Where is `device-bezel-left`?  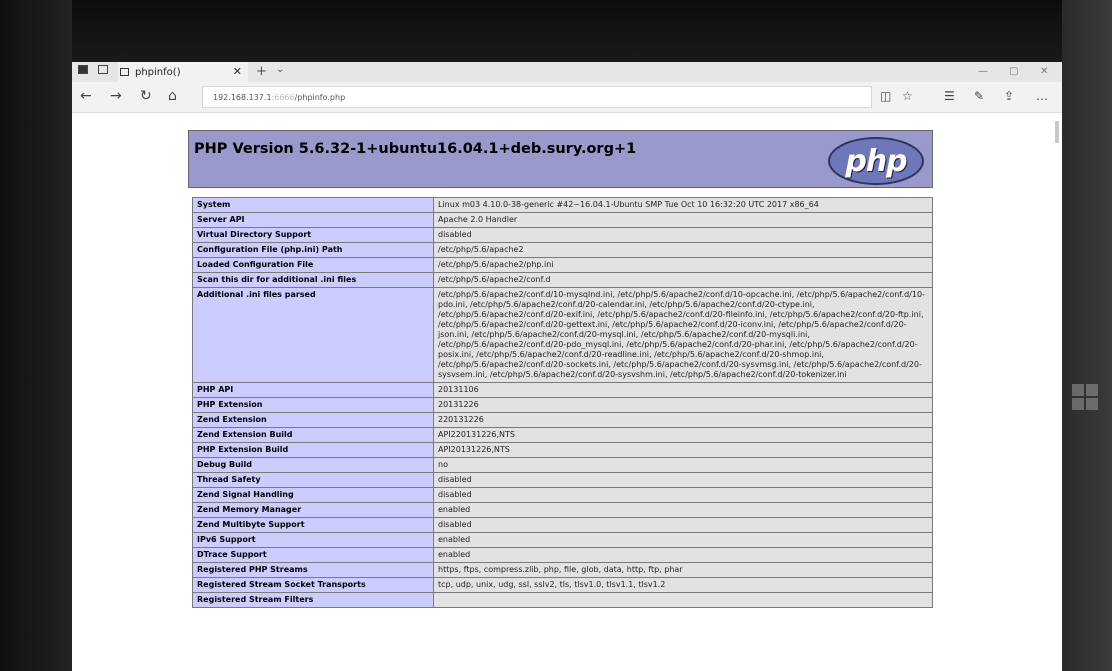 device-bezel-left is located at coordinates (36, 335).